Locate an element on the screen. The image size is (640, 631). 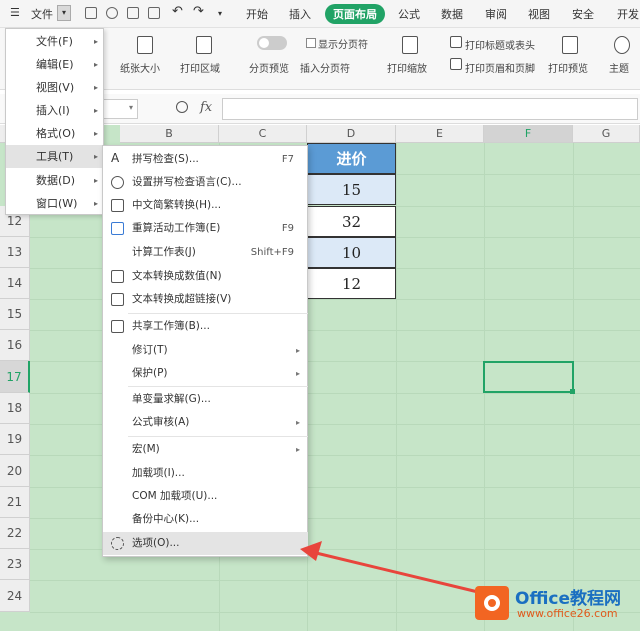
arrow-line is located at coordinates (395, 572).